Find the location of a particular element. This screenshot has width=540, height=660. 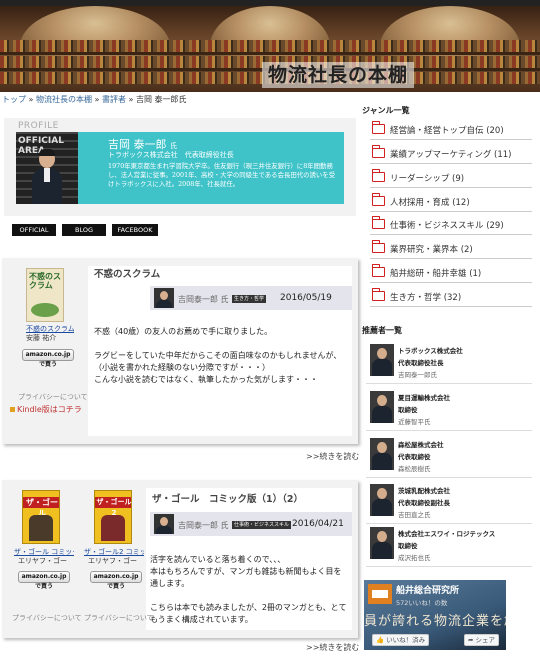

category-badge: 生き方・哲学 is located at coordinates (249, 299).